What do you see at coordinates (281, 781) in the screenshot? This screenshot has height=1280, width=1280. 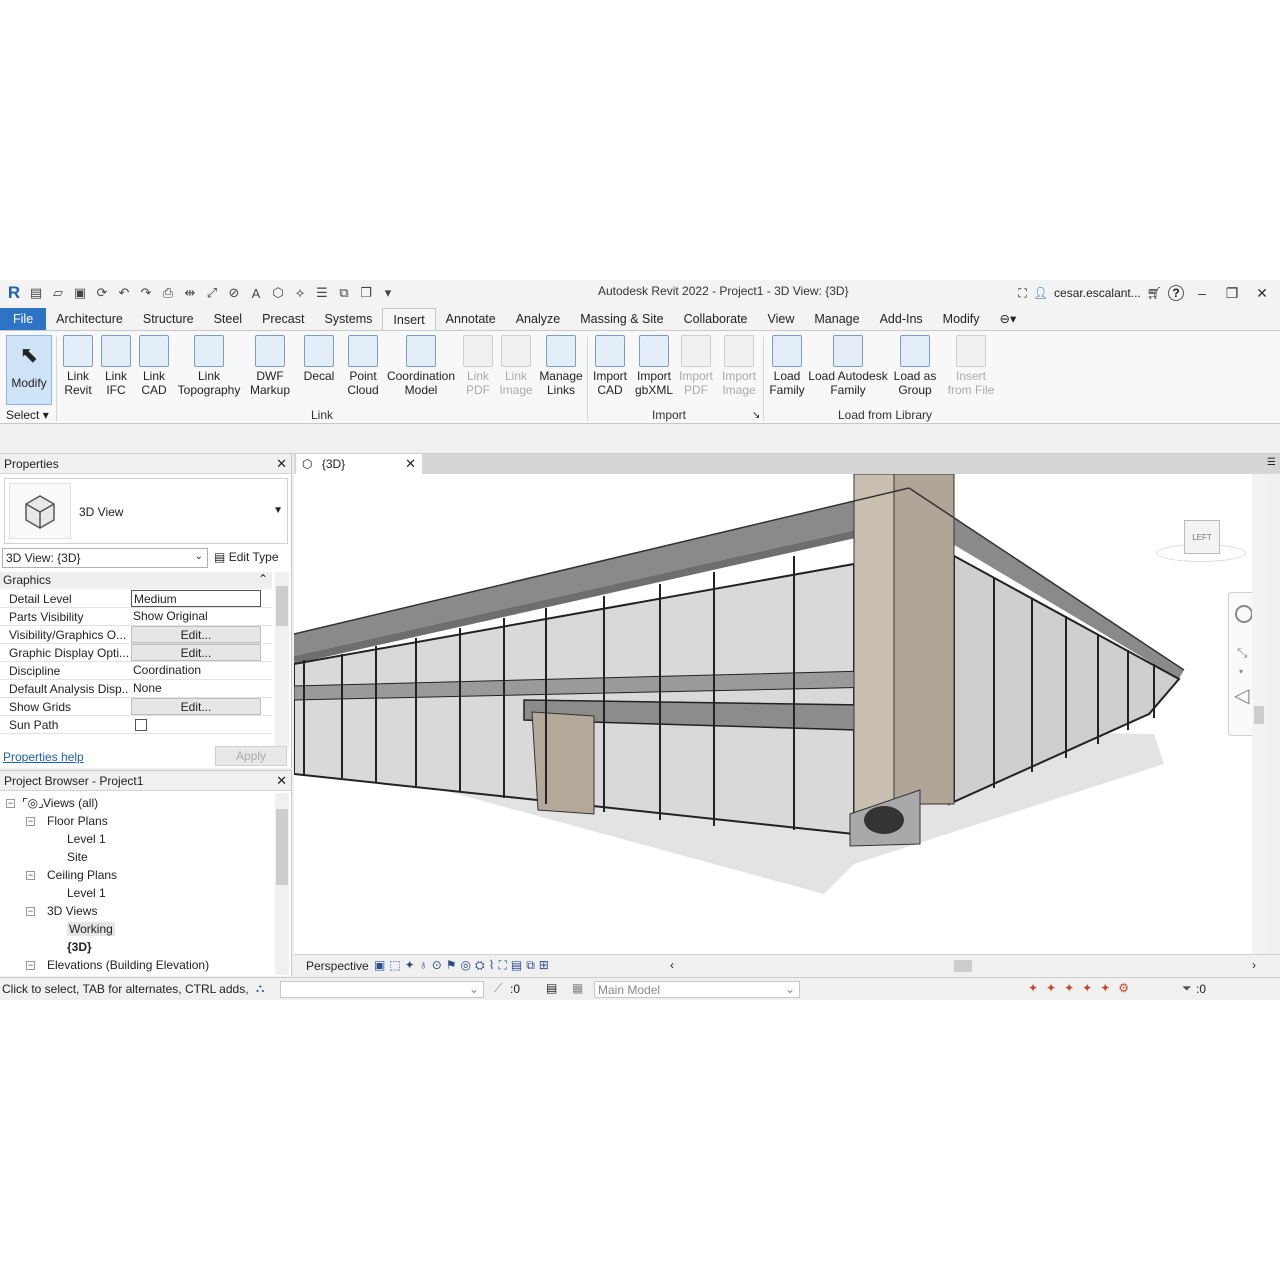 I see `project-browser-close-icon: ✕` at bounding box center [281, 781].